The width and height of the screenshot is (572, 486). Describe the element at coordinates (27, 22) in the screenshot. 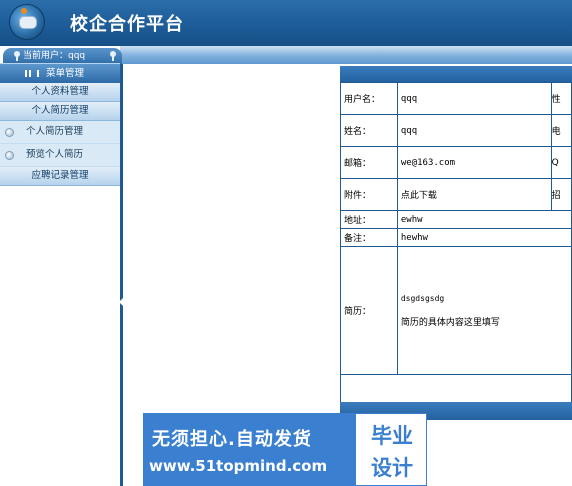

I see `logo-icon` at that location.